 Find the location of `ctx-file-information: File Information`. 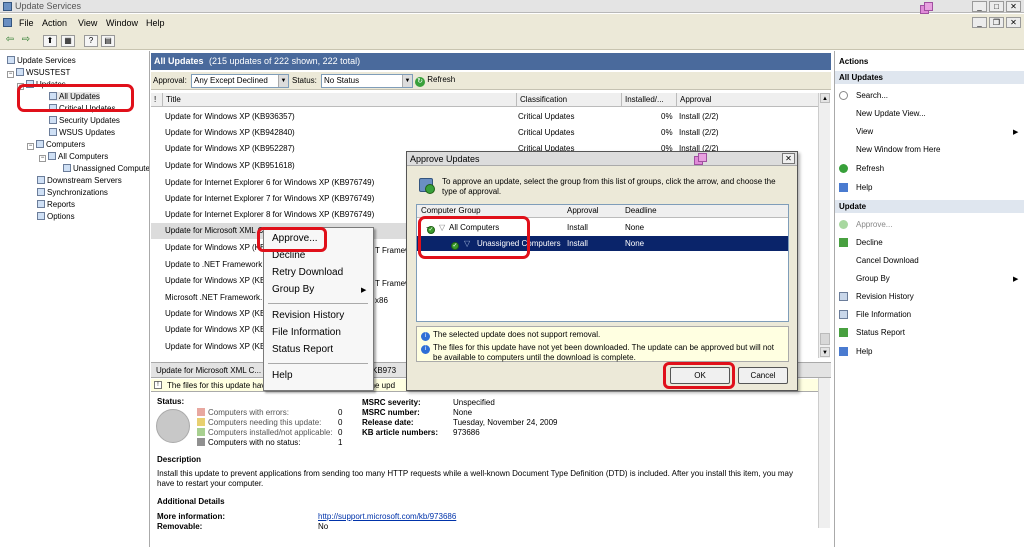

ctx-file-information: File Information is located at coordinates (306, 332).